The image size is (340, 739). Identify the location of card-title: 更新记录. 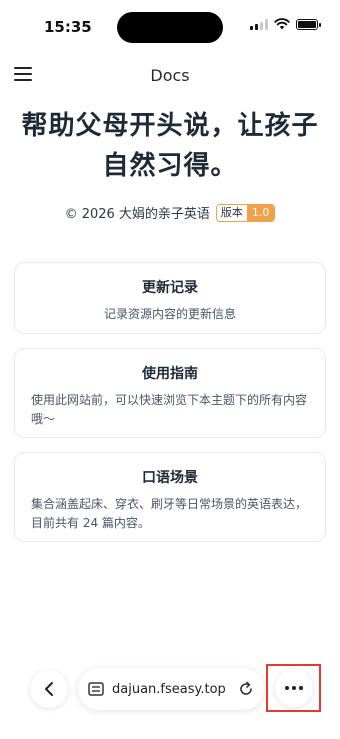
(170, 288).